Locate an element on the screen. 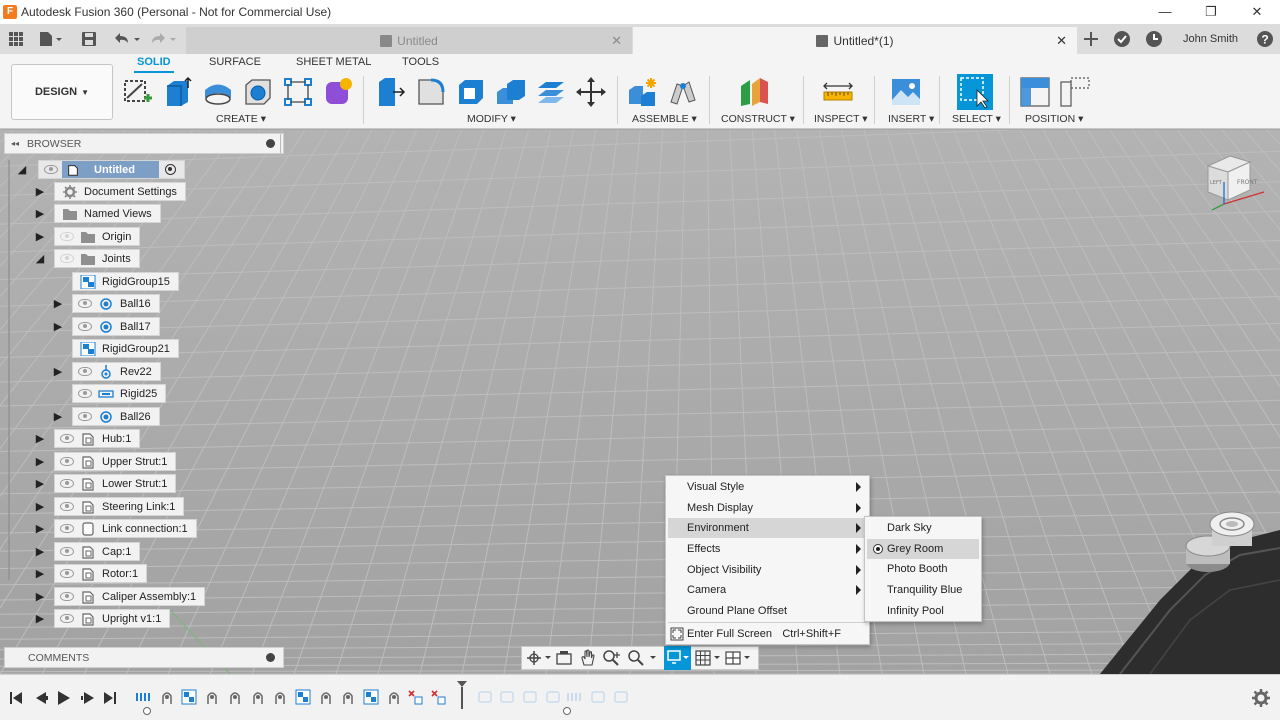 The width and height of the screenshot is (1280, 720). display-settings-button is located at coordinates (677, 658).